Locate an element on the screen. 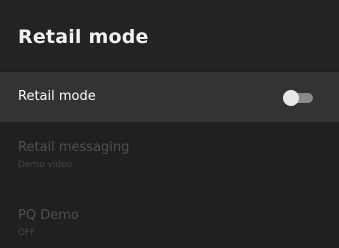 The width and height of the screenshot is (339, 248). toggle-thumb is located at coordinates (291, 98).